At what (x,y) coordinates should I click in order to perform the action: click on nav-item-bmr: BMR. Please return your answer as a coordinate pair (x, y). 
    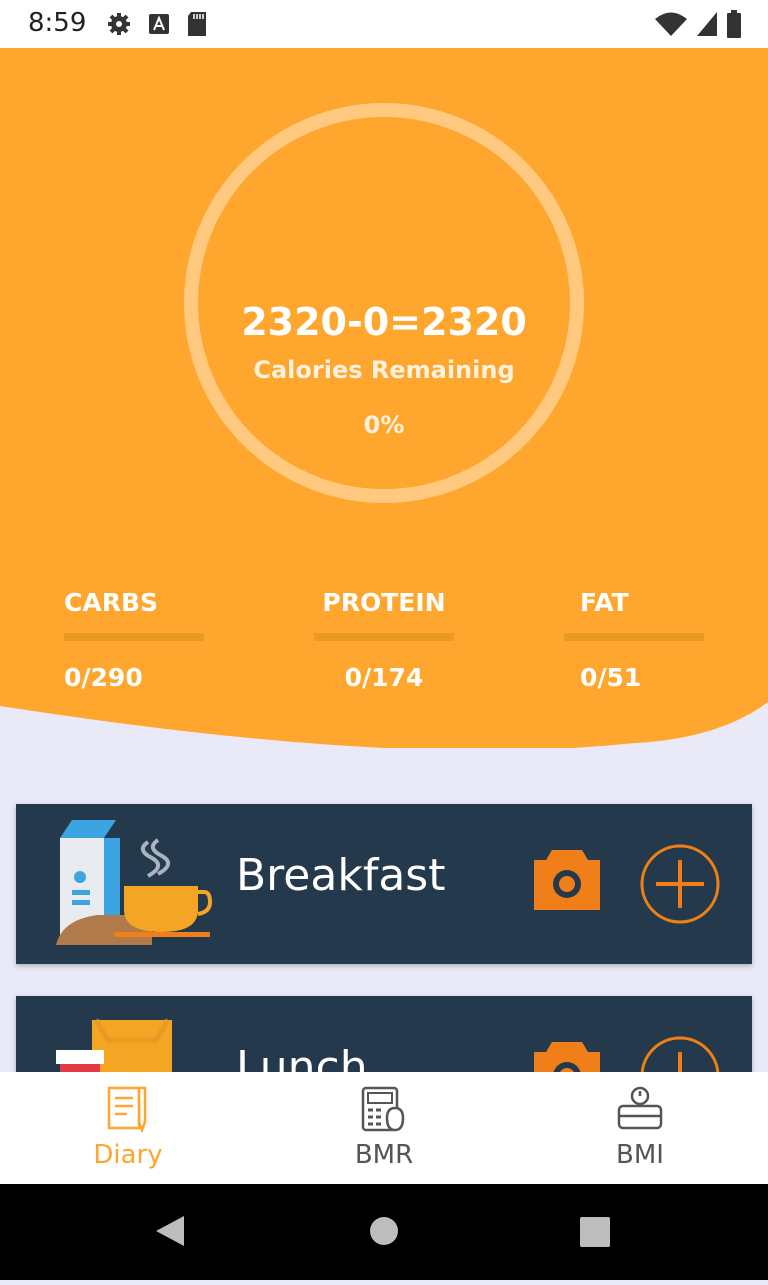
    Looking at the image, I should click on (384, 1128).